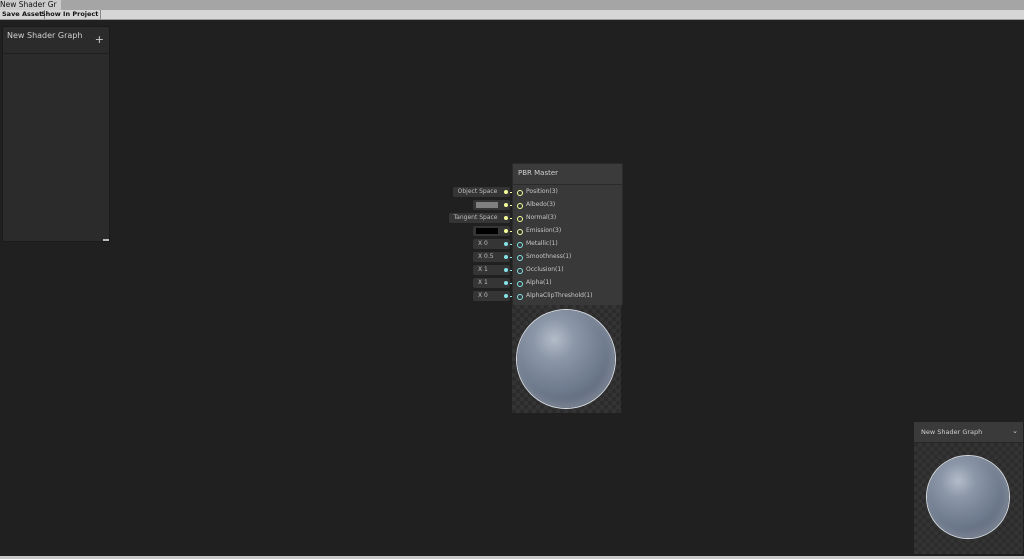 The height and width of the screenshot is (559, 1024). I want to click on toolbar: Save Asset Show In Project, so click(512, 15).